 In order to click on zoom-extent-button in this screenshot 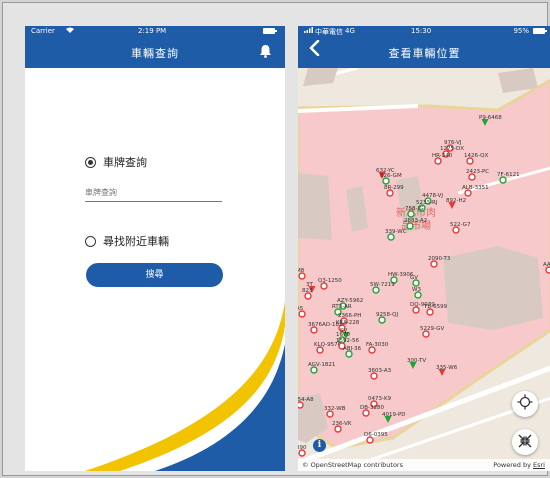, I will do `click(525, 442)`.